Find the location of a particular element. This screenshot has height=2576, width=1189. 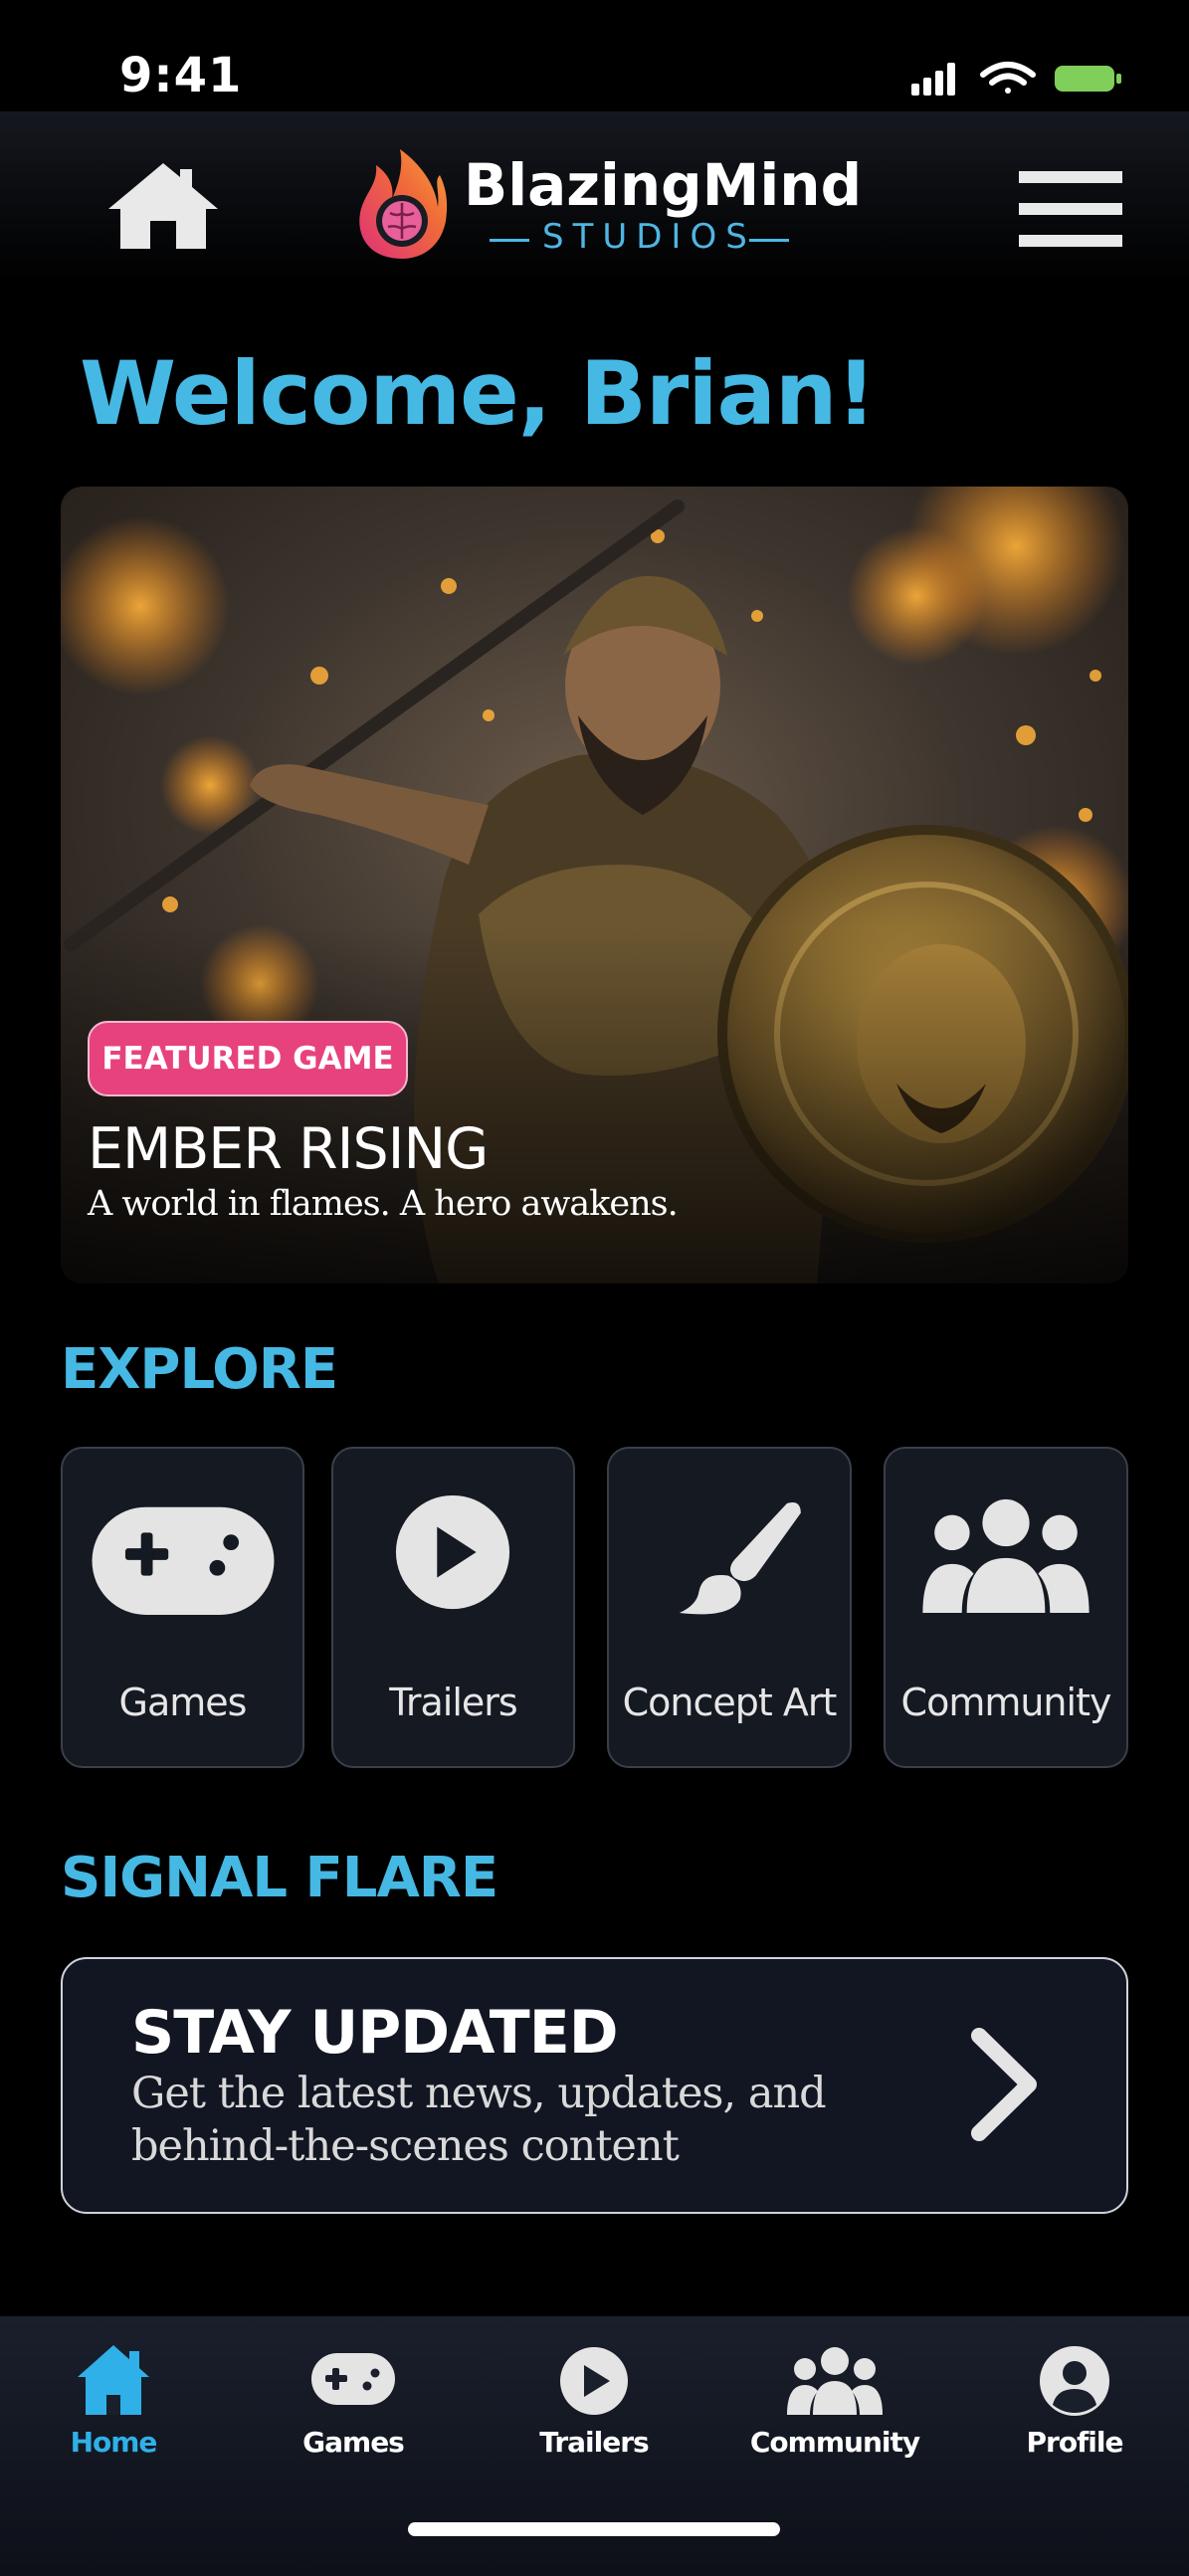

paintbrush-icon is located at coordinates (740, 1558).